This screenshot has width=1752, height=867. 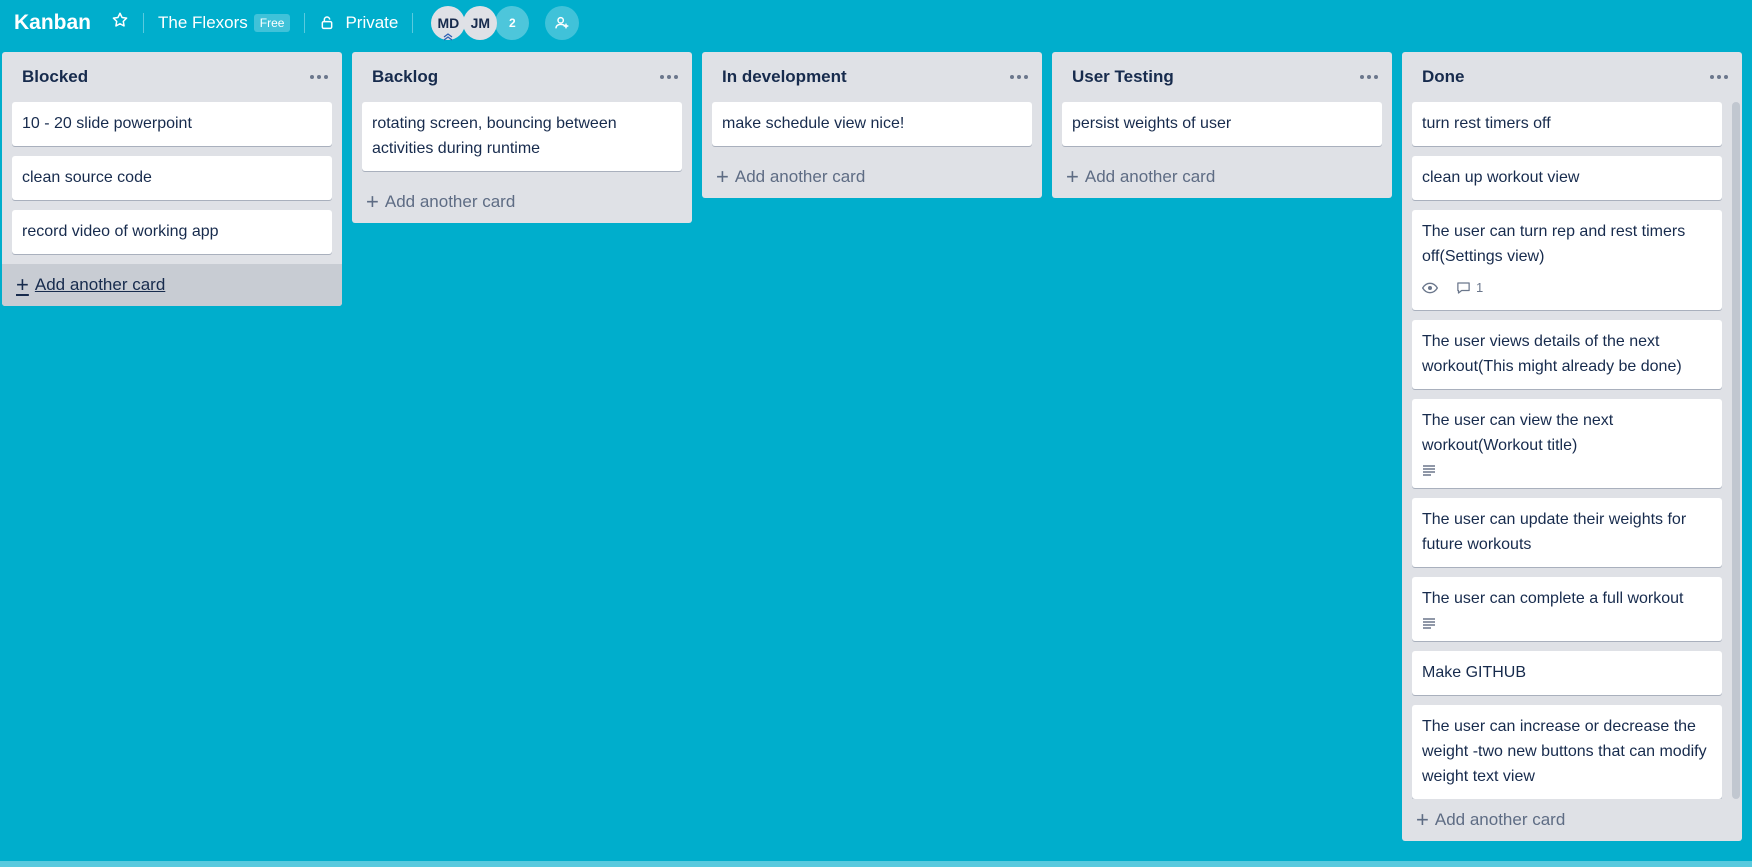 I want to click on invite-member-button, so click(x=562, y=22).